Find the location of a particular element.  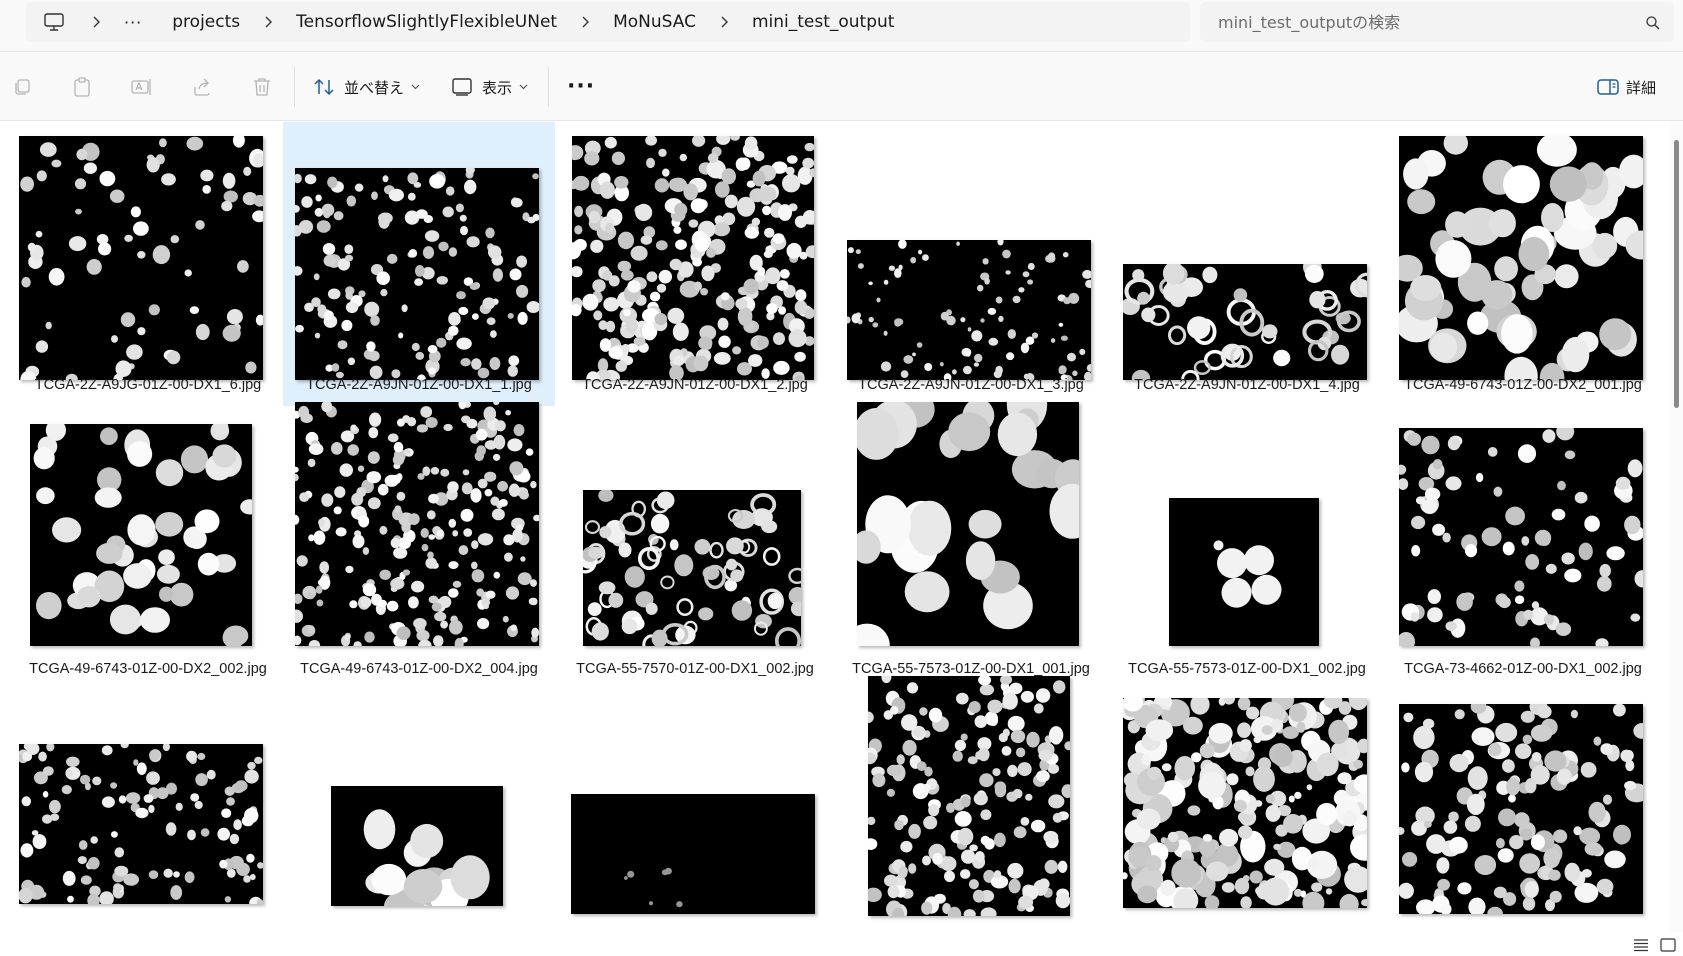

breadcrumb-item-projects: projects is located at coordinates (206, 22).